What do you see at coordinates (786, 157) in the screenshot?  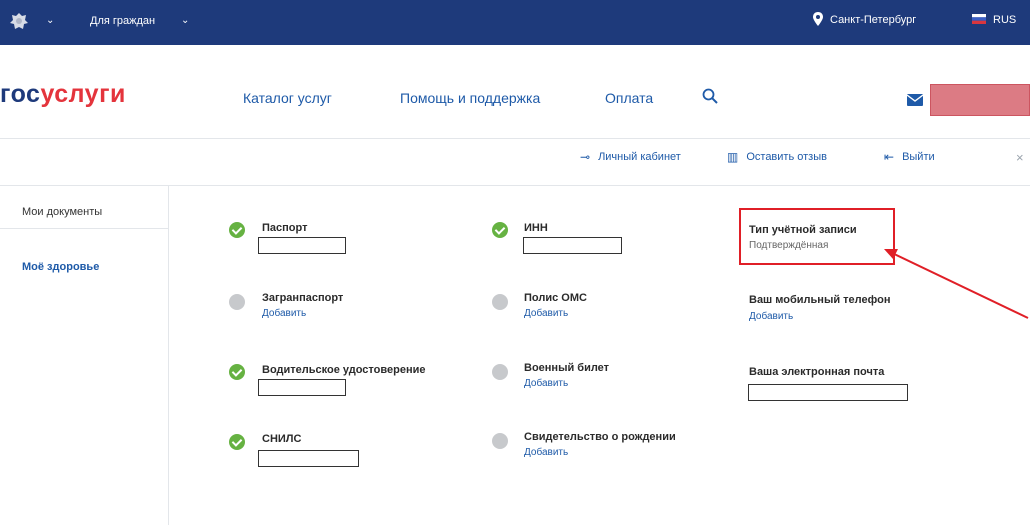 I see `leave-feedback-label: Оставить отзыв` at bounding box center [786, 157].